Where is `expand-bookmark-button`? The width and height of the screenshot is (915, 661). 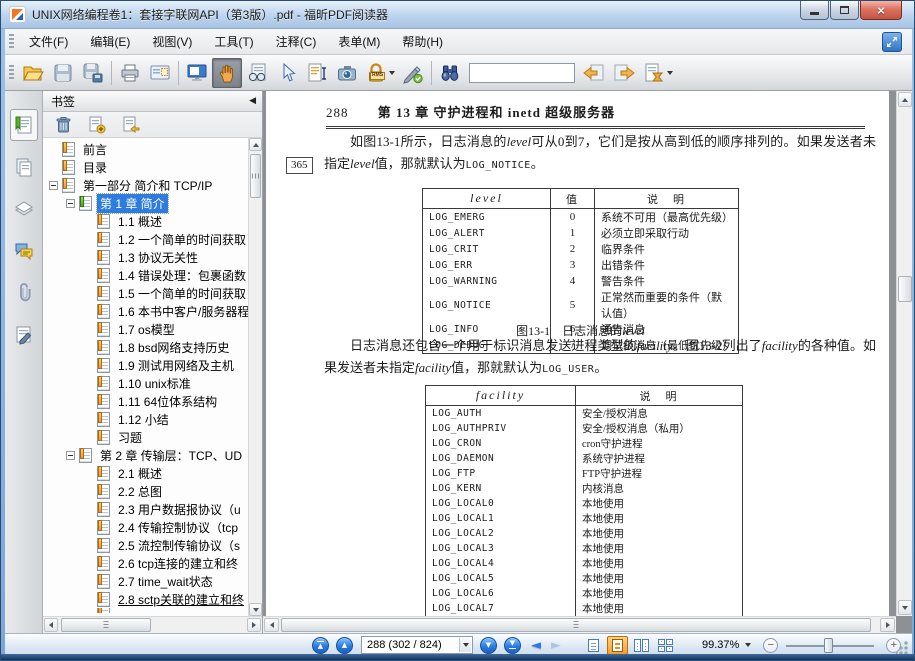 expand-bookmark-button is located at coordinates (131, 125).